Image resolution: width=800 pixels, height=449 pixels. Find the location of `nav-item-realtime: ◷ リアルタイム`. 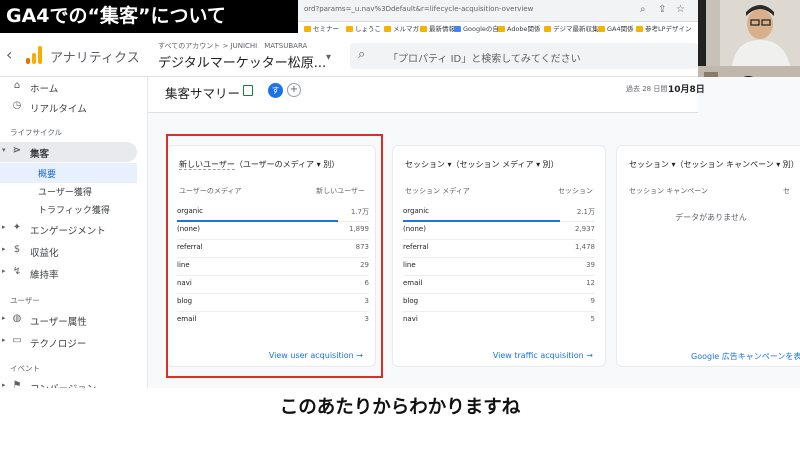

nav-item-realtime: ◷ リアルタイム is located at coordinates (68, 107).